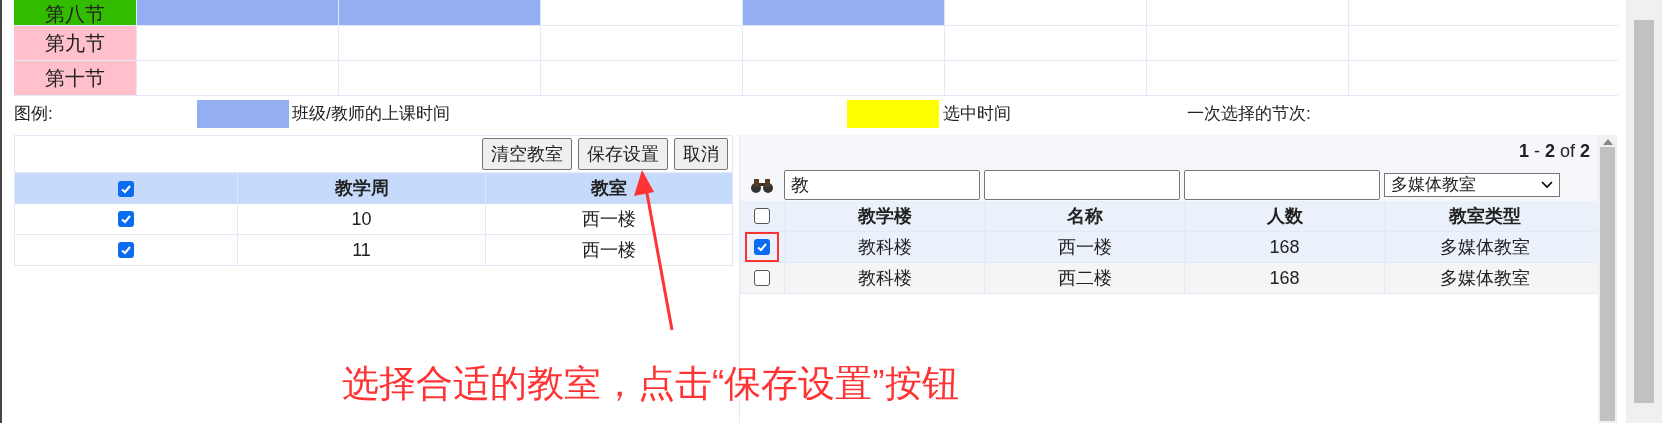 This screenshot has height=423, width=1679. I want to click on scroll-up-icon, so click(1607, 142).